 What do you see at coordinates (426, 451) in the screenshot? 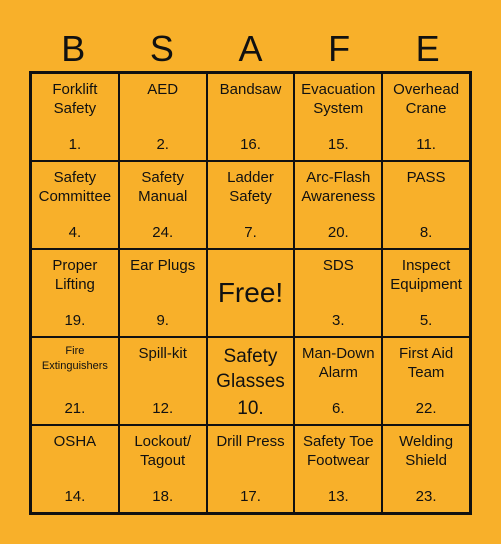
I see `cell-label: Welding Shield` at bounding box center [426, 451].